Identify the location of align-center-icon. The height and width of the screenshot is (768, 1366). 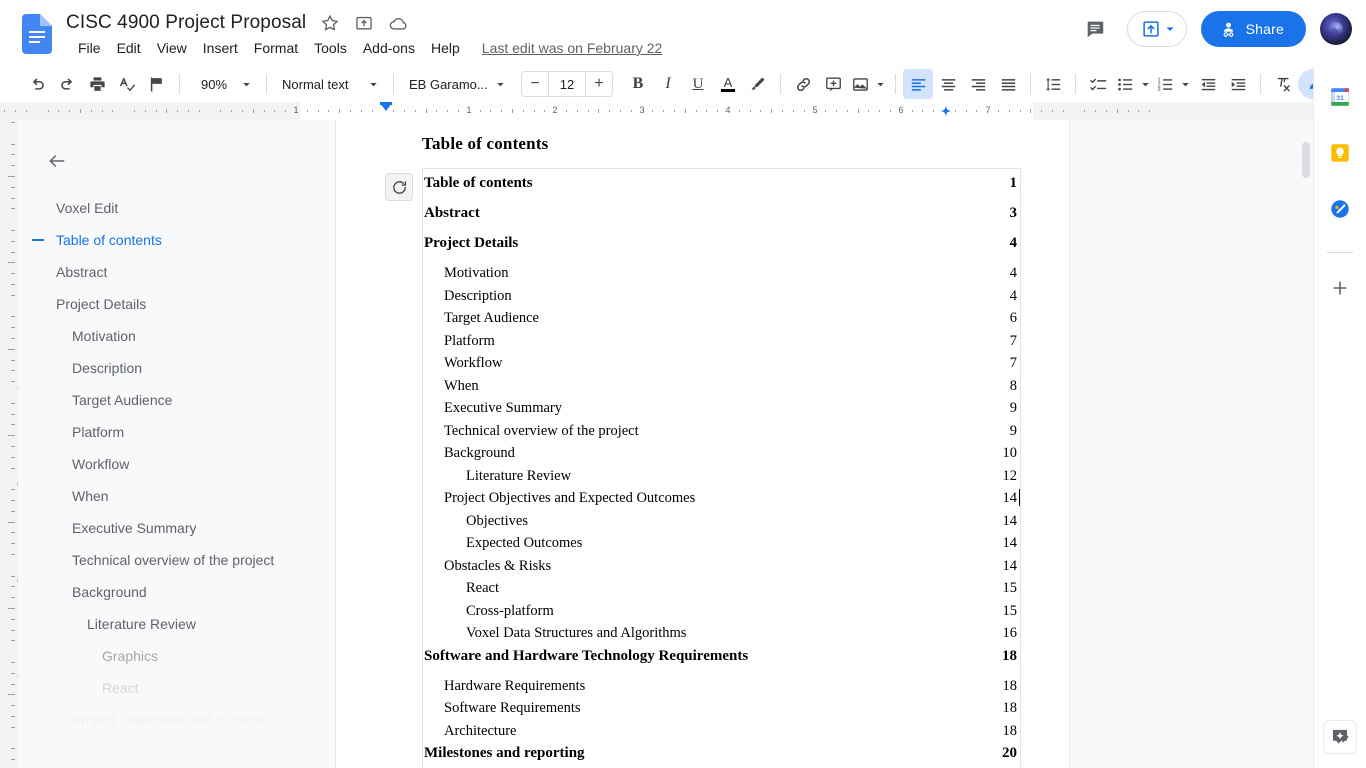
(948, 84).